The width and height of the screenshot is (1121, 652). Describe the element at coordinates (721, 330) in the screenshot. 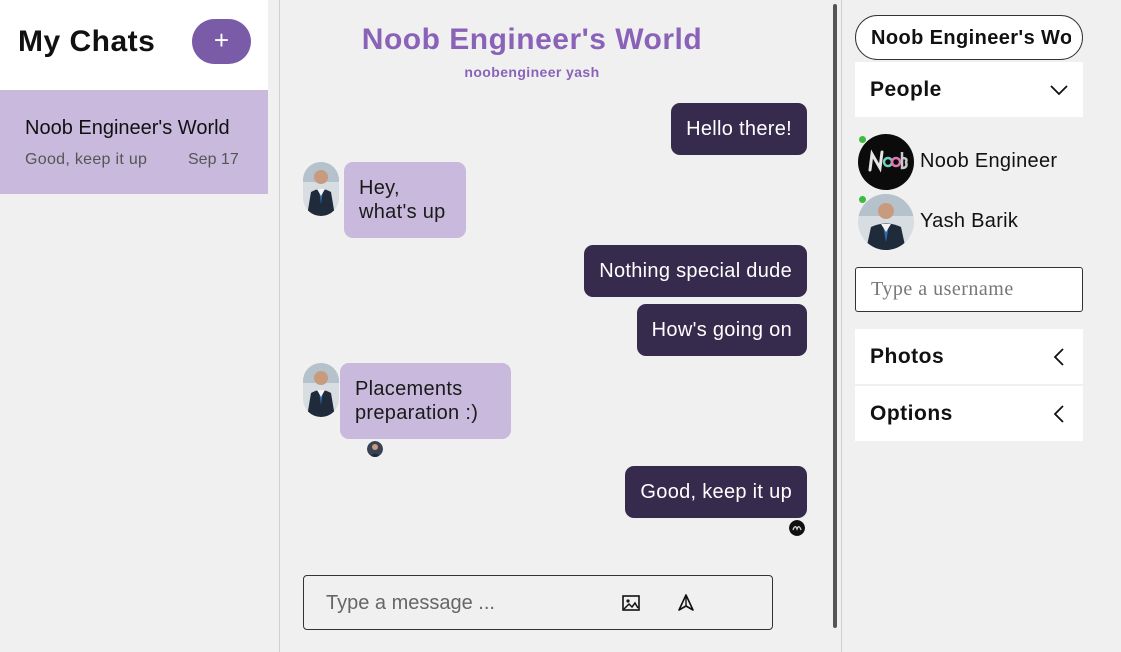

I see `message-bubble-mine: How's going on` at that location.